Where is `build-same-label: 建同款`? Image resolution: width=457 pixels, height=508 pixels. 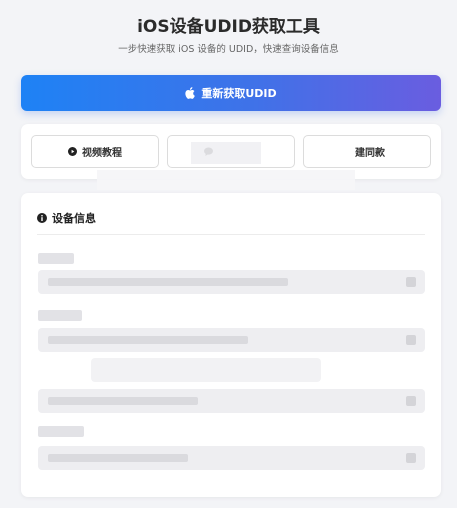
build-same-label: 建同款 is located at coordinates (370, 153).